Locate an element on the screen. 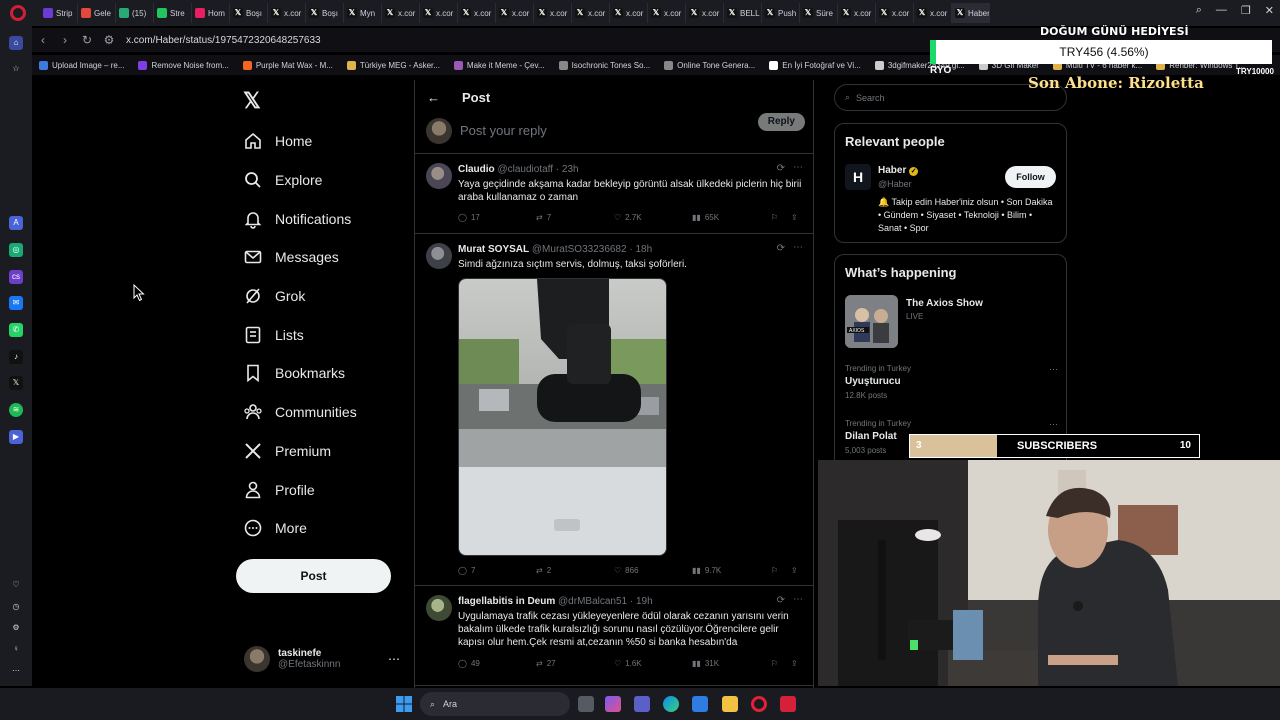  spotify-icon: ≋ is located at coordinates (16, 410).